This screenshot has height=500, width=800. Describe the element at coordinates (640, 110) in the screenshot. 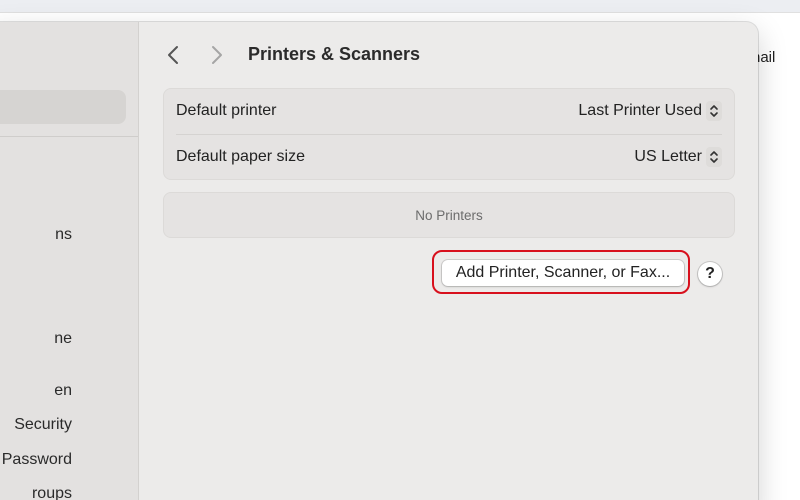

I see `default-printer-value: Last Printer Used` at that location.